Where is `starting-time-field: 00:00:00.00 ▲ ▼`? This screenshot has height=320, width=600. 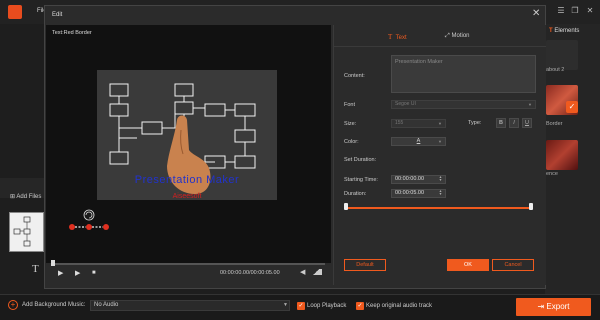
starting-time-field: 00:00:00.00 ▲ ▼ is located at coordinates (418, 179).